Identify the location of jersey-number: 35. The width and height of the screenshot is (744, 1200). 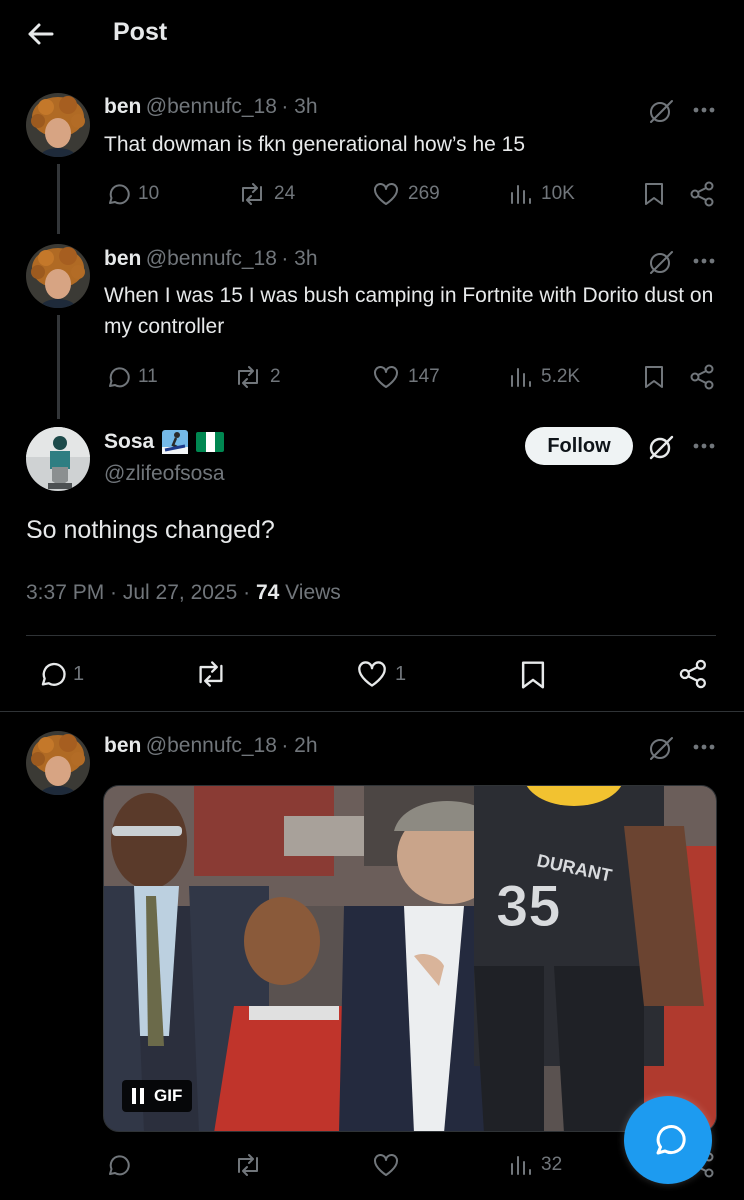
(528, 906).